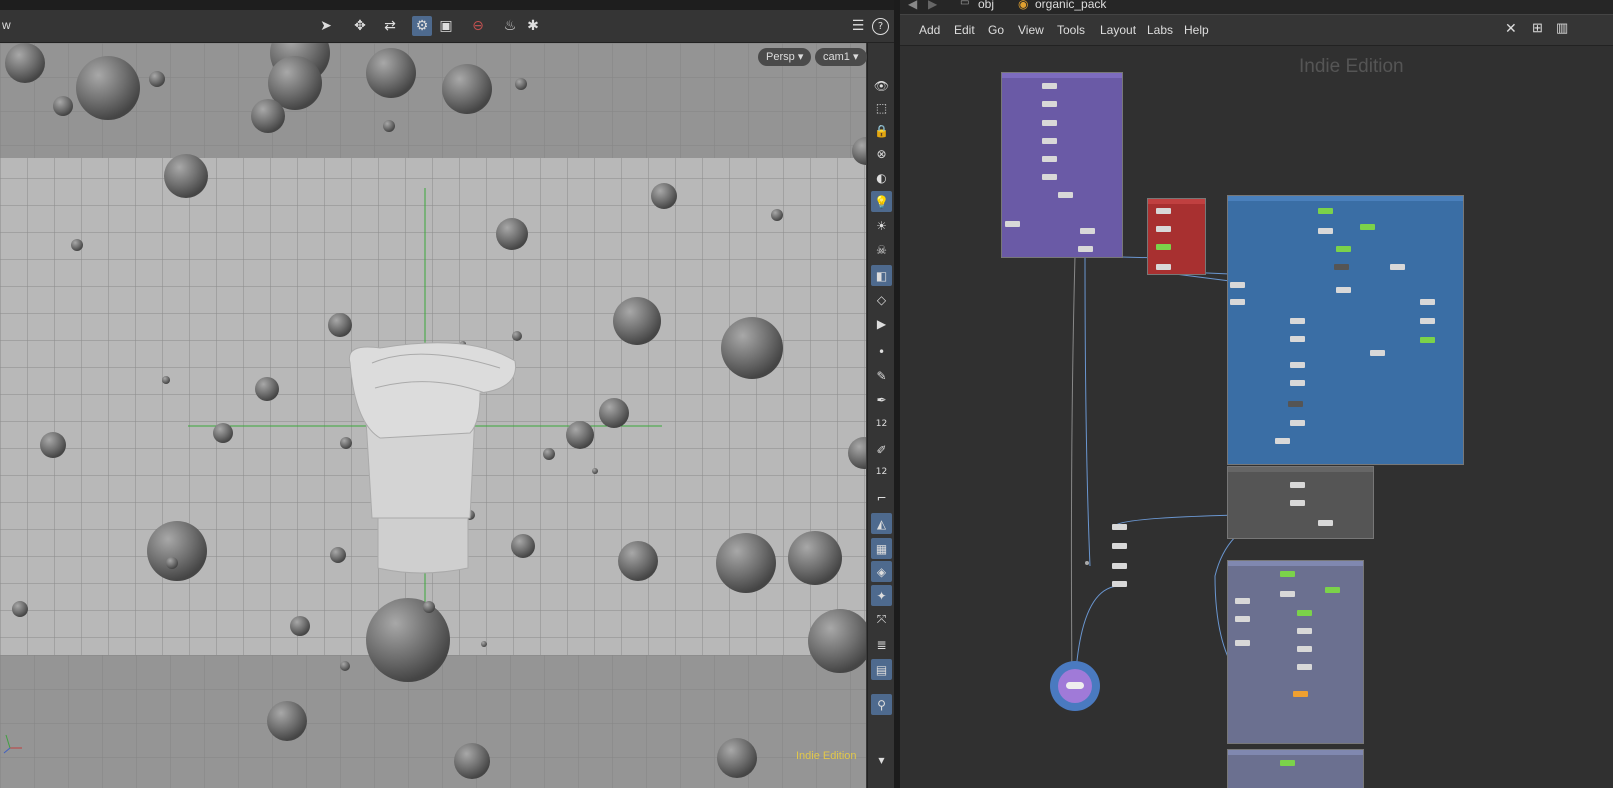 The image size is (1613, 788). Describe the element at coordinates (1345, 330) in the screenshot. I see `blue-network-box` at that location.